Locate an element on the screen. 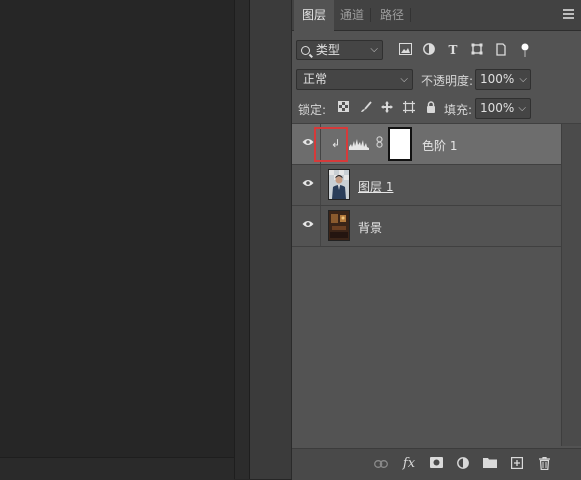 The width and height of the screenshot is (581, 480). new-layer-icon is located at coordinates (517, 464).